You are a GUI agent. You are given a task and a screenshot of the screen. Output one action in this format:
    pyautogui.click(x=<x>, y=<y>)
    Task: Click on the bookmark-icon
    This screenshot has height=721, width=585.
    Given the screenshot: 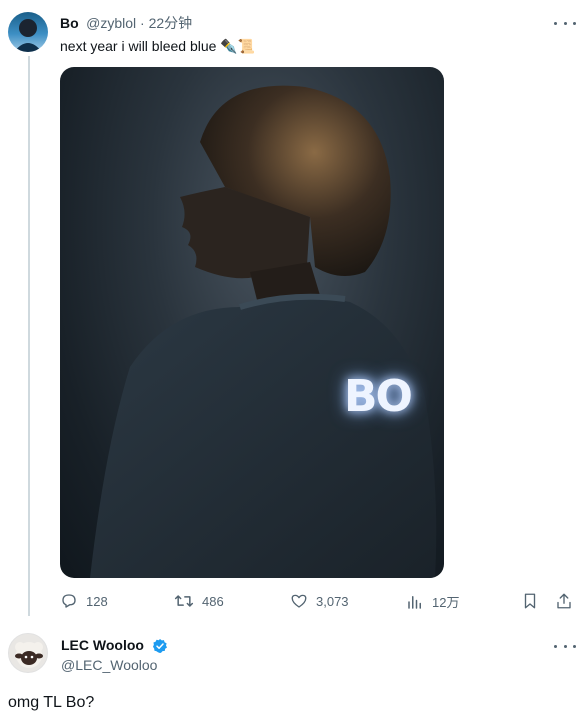 What is the action you would take?
    pyautogui.click(x=530, y=603)
    